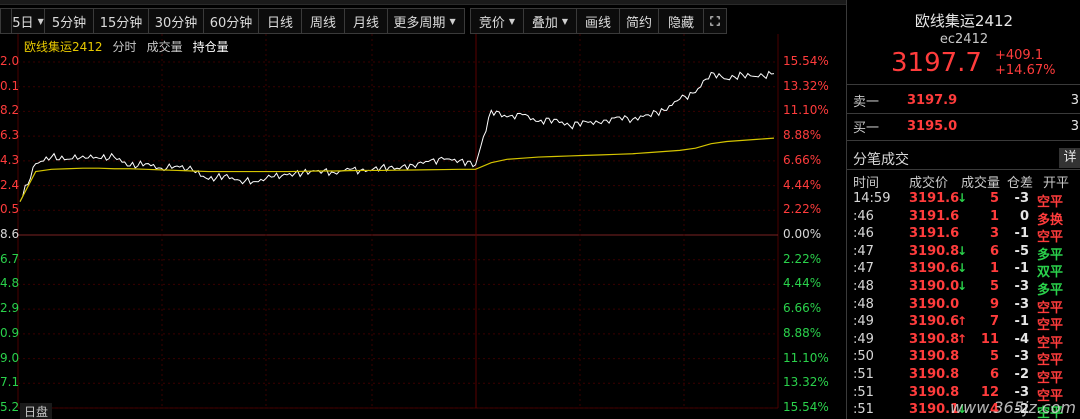  Describe the element at coordinates (715, 21) in the screenshot. I see `expand-icon` at that location.